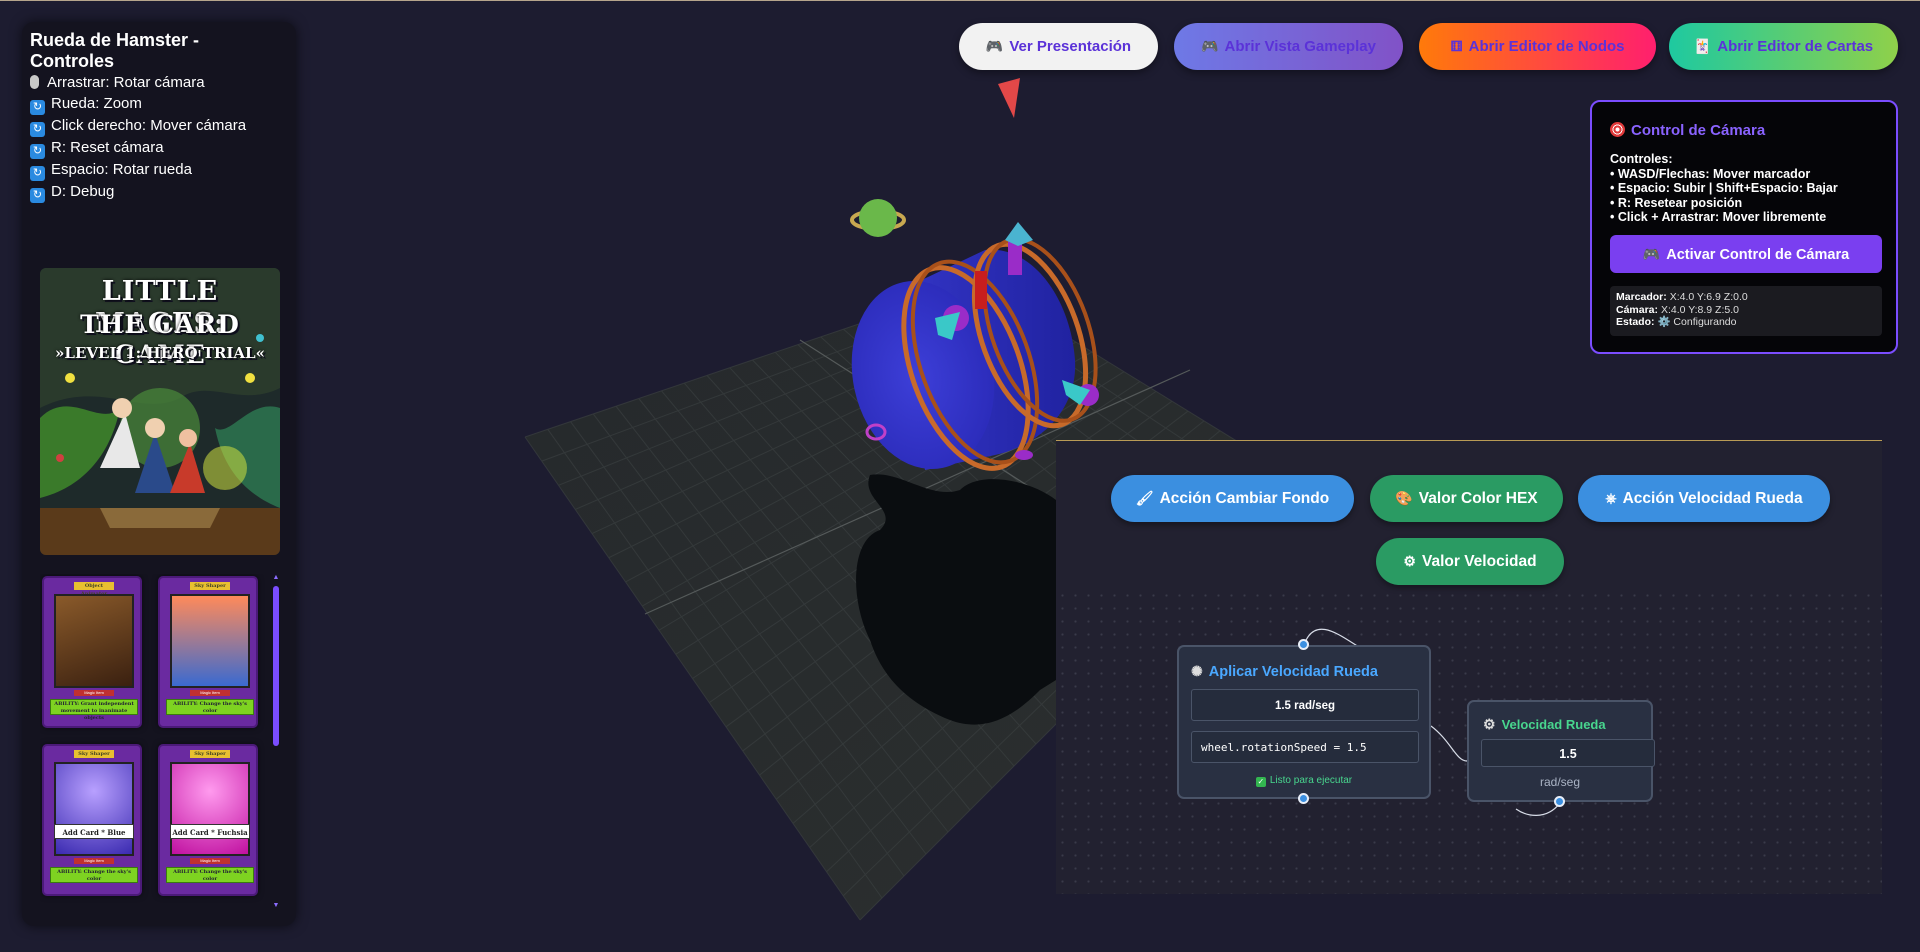 The image size is (1920, 952). I want to click on target-icon, so click(1617, 129).